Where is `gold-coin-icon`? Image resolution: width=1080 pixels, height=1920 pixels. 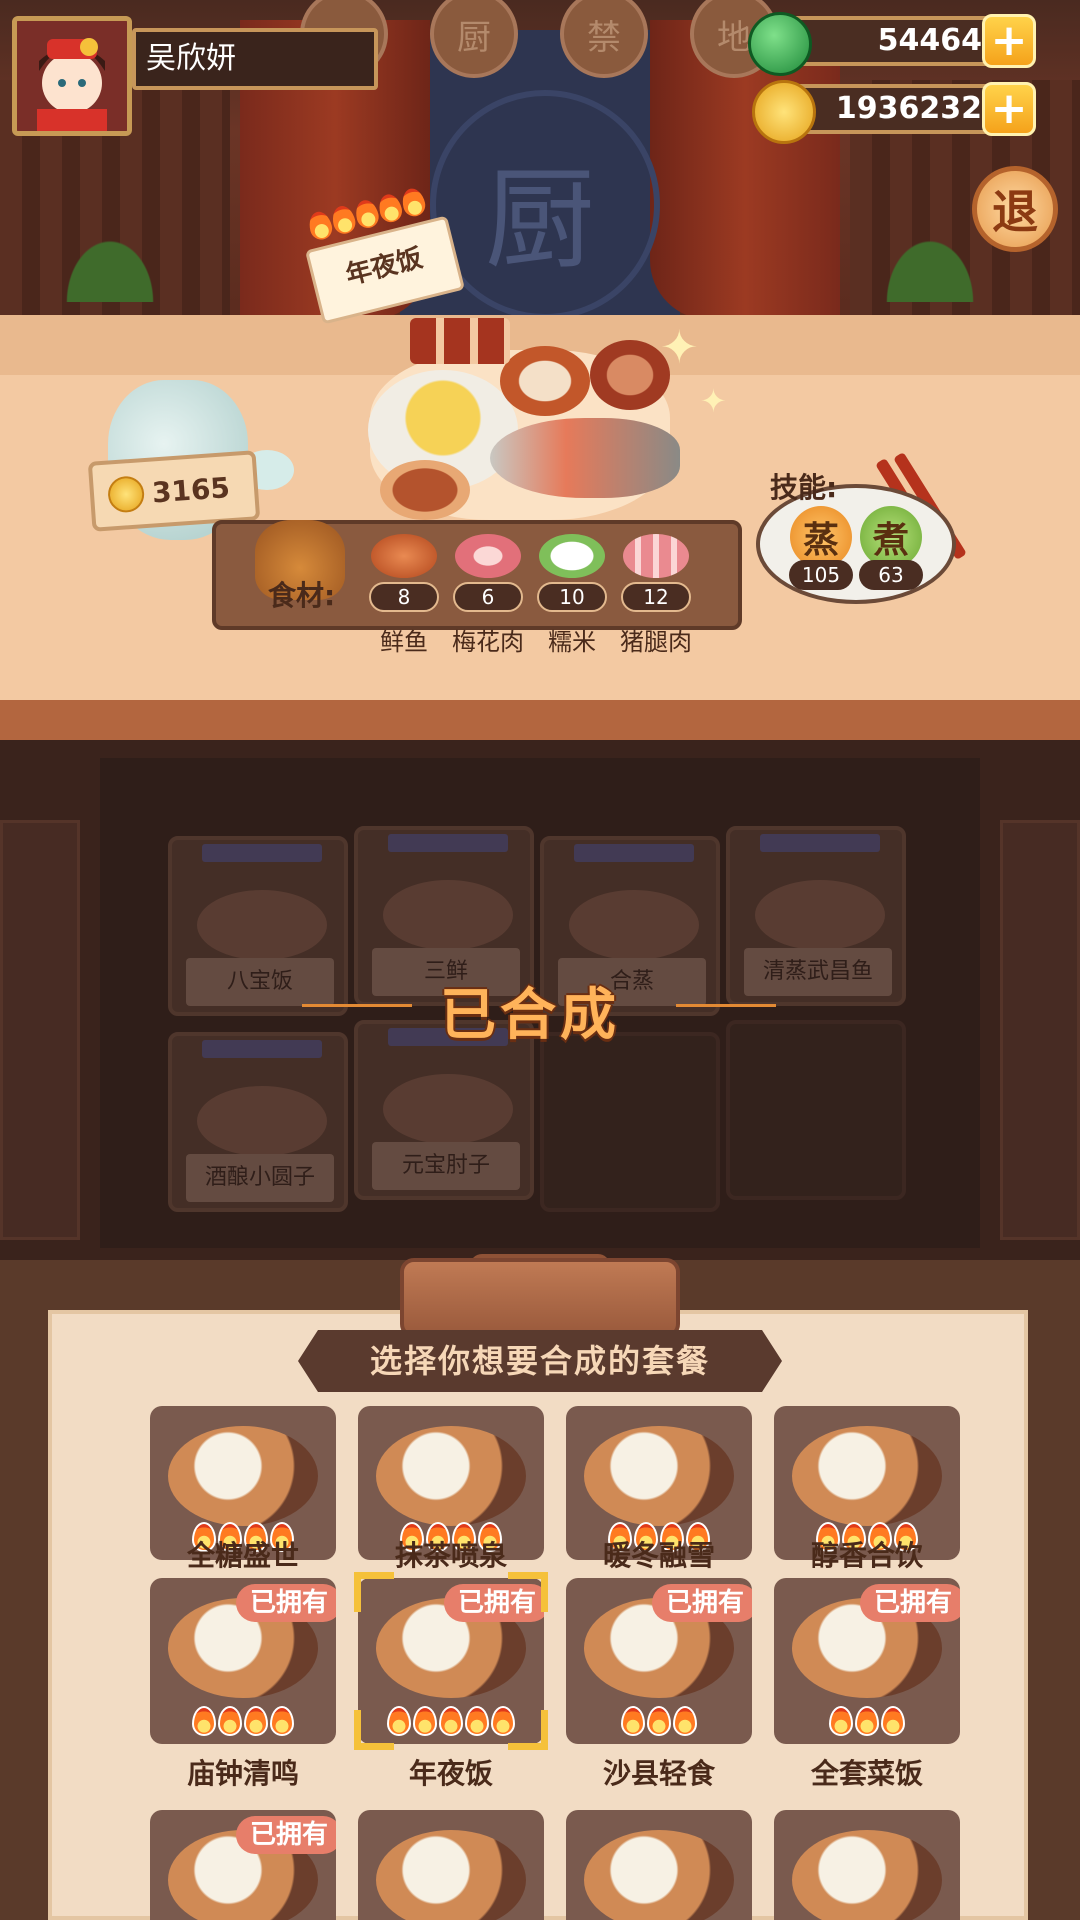
gold-coin-icon is located at coordinates (784, 112).